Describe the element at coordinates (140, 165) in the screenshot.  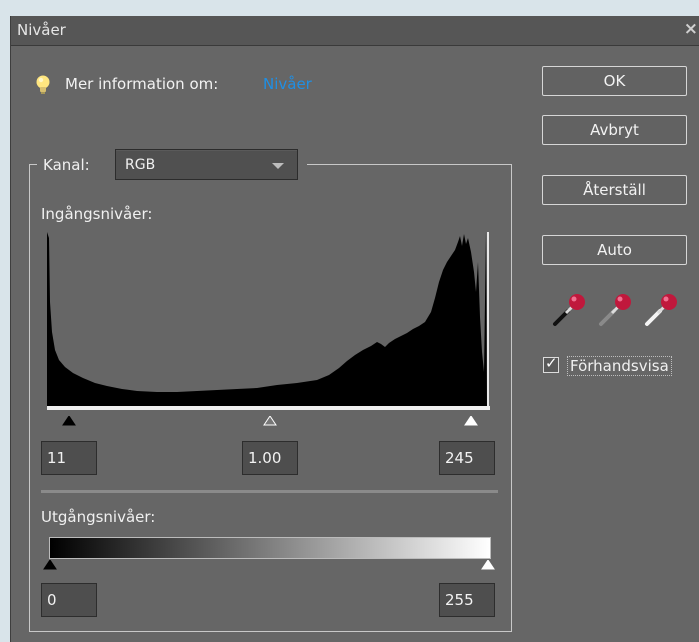
I see `channel-select-value: RGB` at that location.